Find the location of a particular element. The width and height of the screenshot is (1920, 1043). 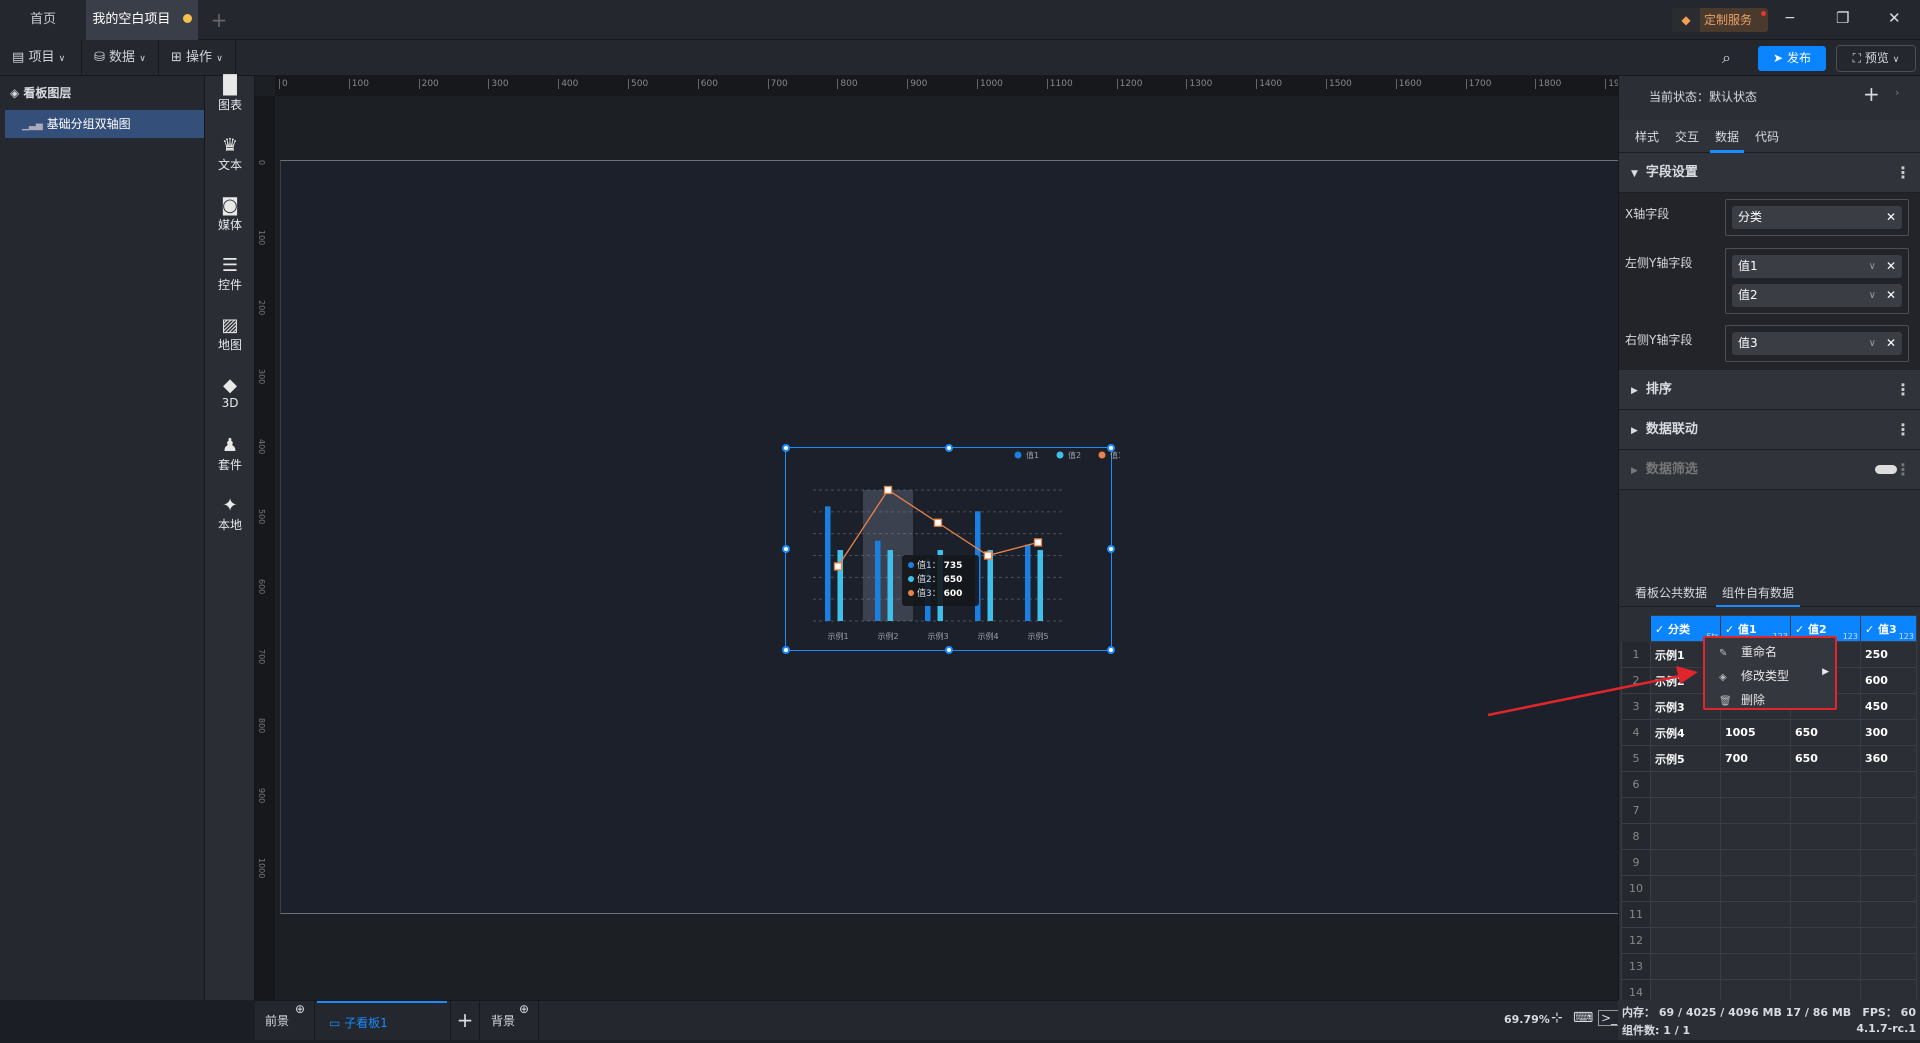

restore-button: ❐ is located at coordinates (1842, 18).